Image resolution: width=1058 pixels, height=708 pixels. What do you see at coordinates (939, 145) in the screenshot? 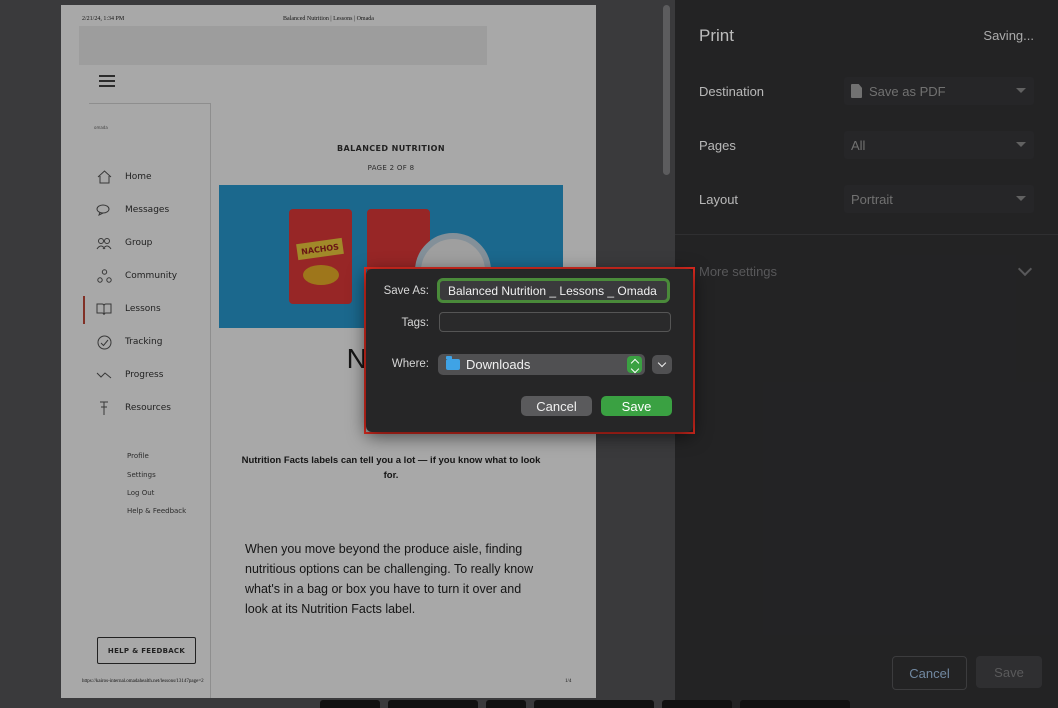
I see `pages-select: All` at bounding box center [939, 145].